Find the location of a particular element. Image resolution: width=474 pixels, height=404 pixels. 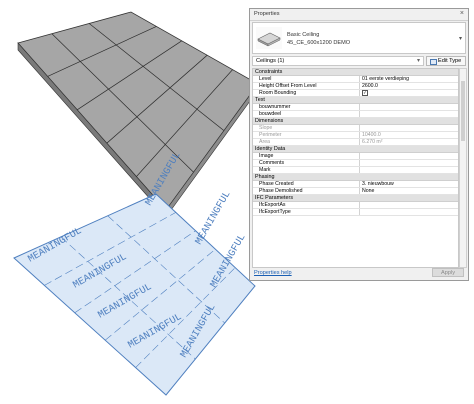

instance-filter-label: Ceilings (1) is located at coordinates (270, 61).